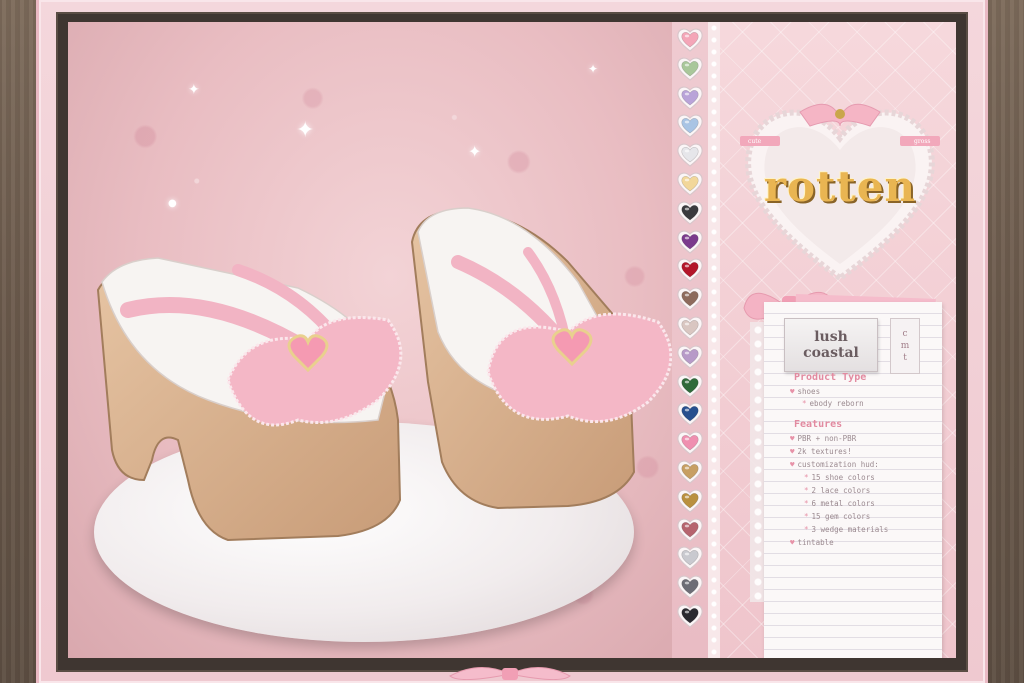 Image resolution: width=1024 pixels, height=683 pixels. What do you see at coordinates (823, 438) in the screenshot?
I see `feature-item: ♥ PBR + non-PBR` at bounding box center [823, 438].